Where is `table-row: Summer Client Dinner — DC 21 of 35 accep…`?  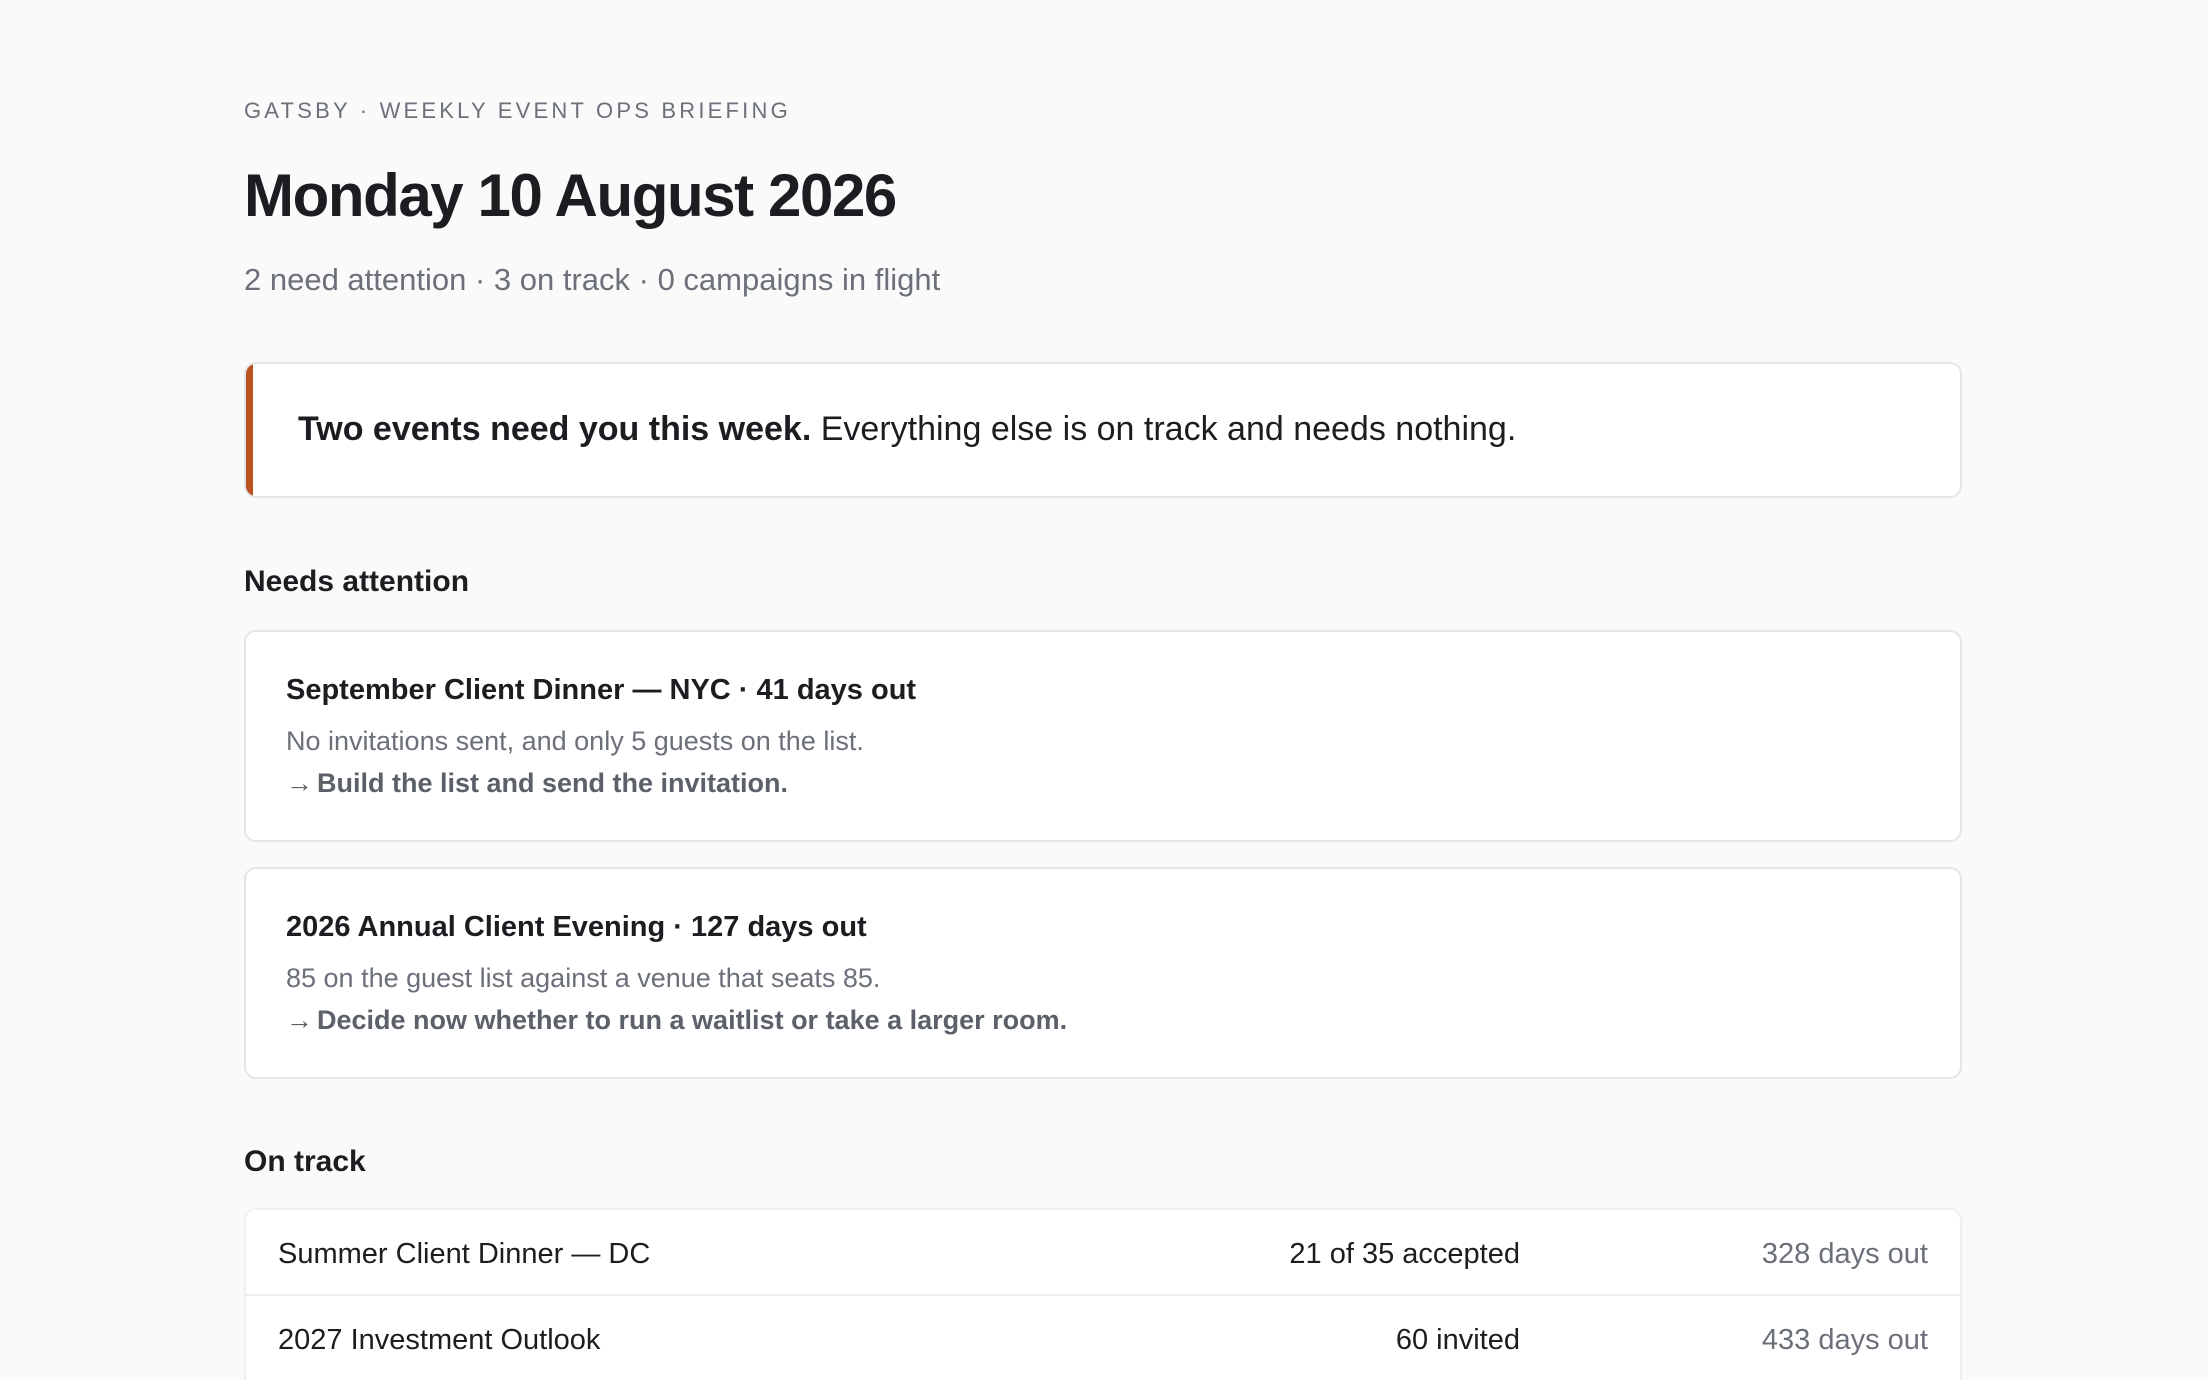
table-row: Summer Client Dinner — DC 21 of 35 accep… is located at coordinates (1103, 1253).